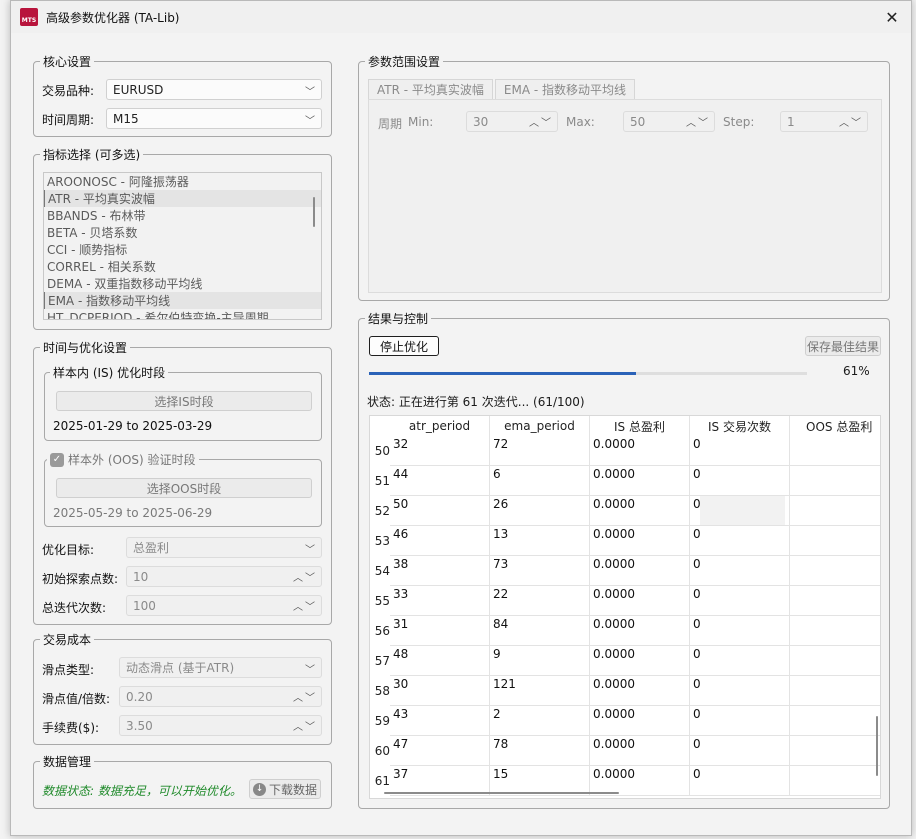 The height and width of the screenshot is (839, 916). What do you see at coordinates (565, 89) in the screenshot?
I see `tab-ema: EMA - 指数移动平均线` at bounding box center [565, 89].